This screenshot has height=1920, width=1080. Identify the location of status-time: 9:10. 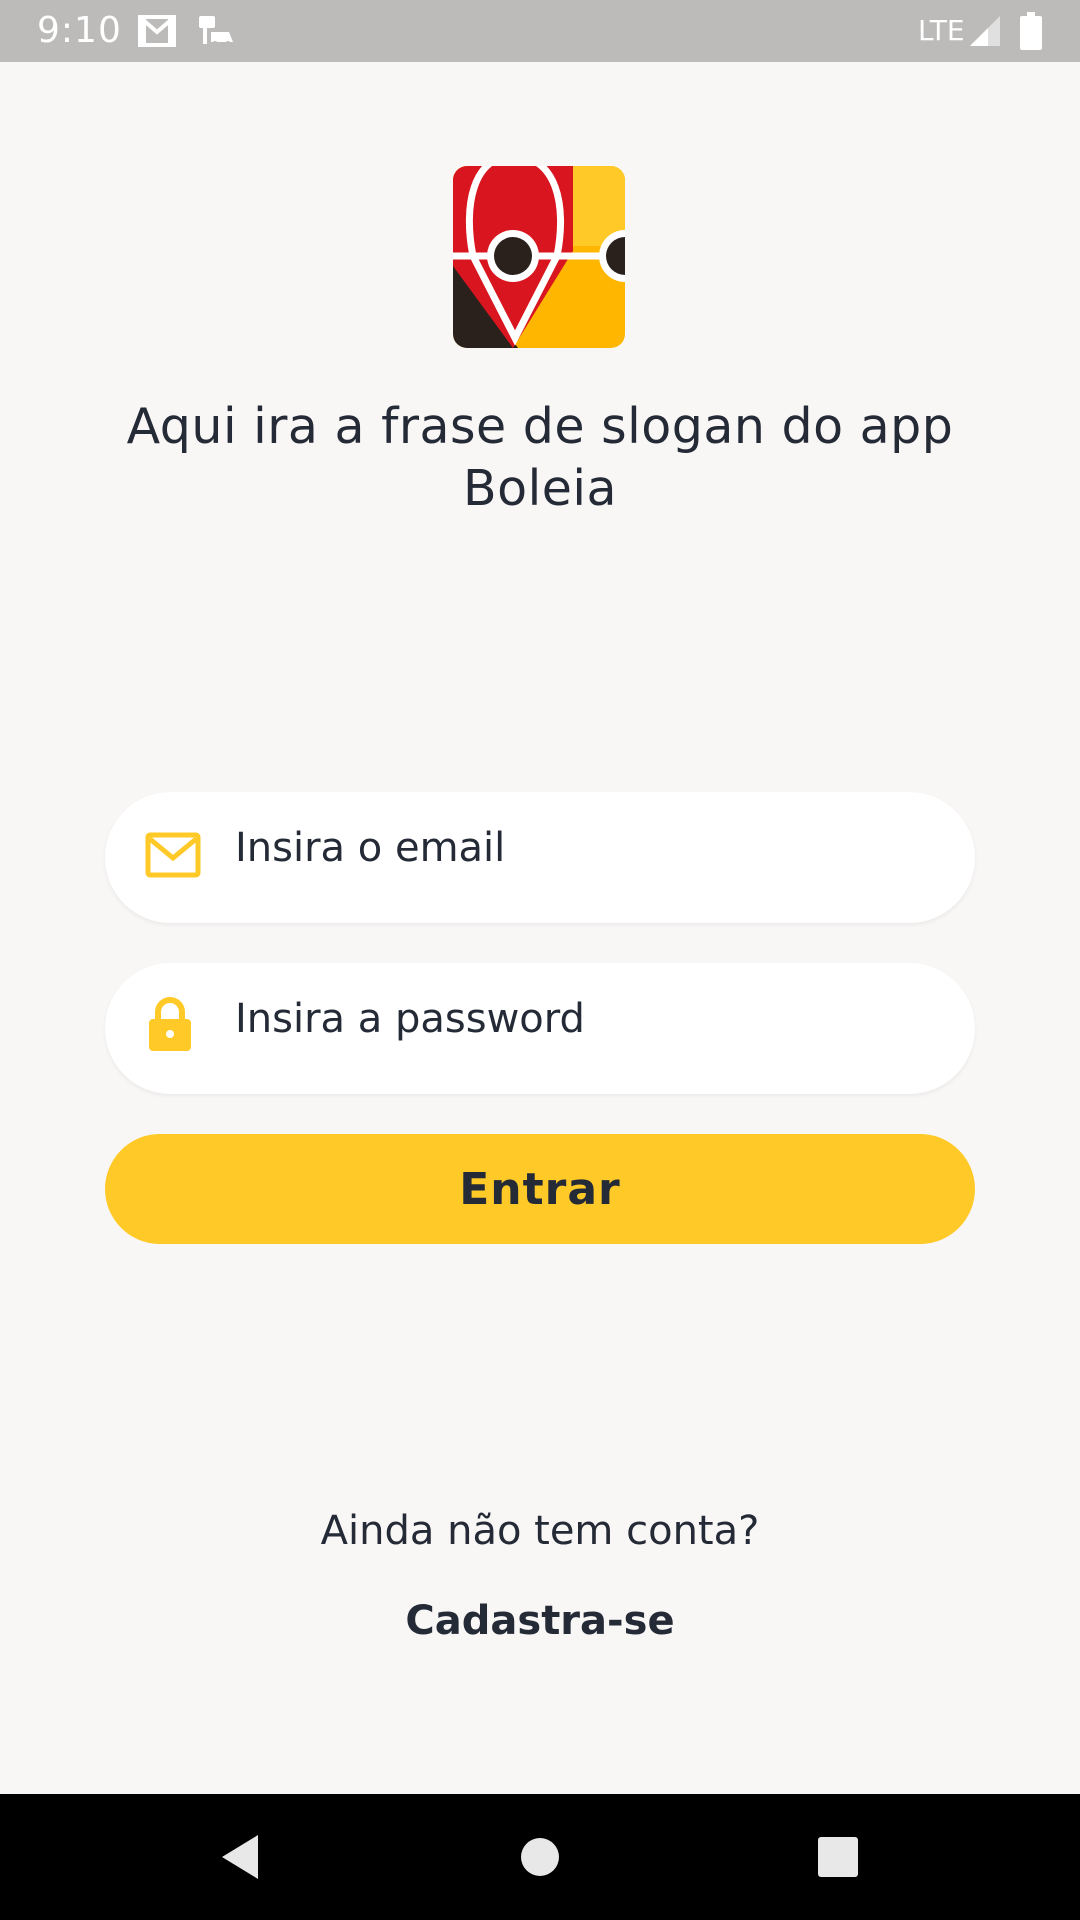
(79, 30).